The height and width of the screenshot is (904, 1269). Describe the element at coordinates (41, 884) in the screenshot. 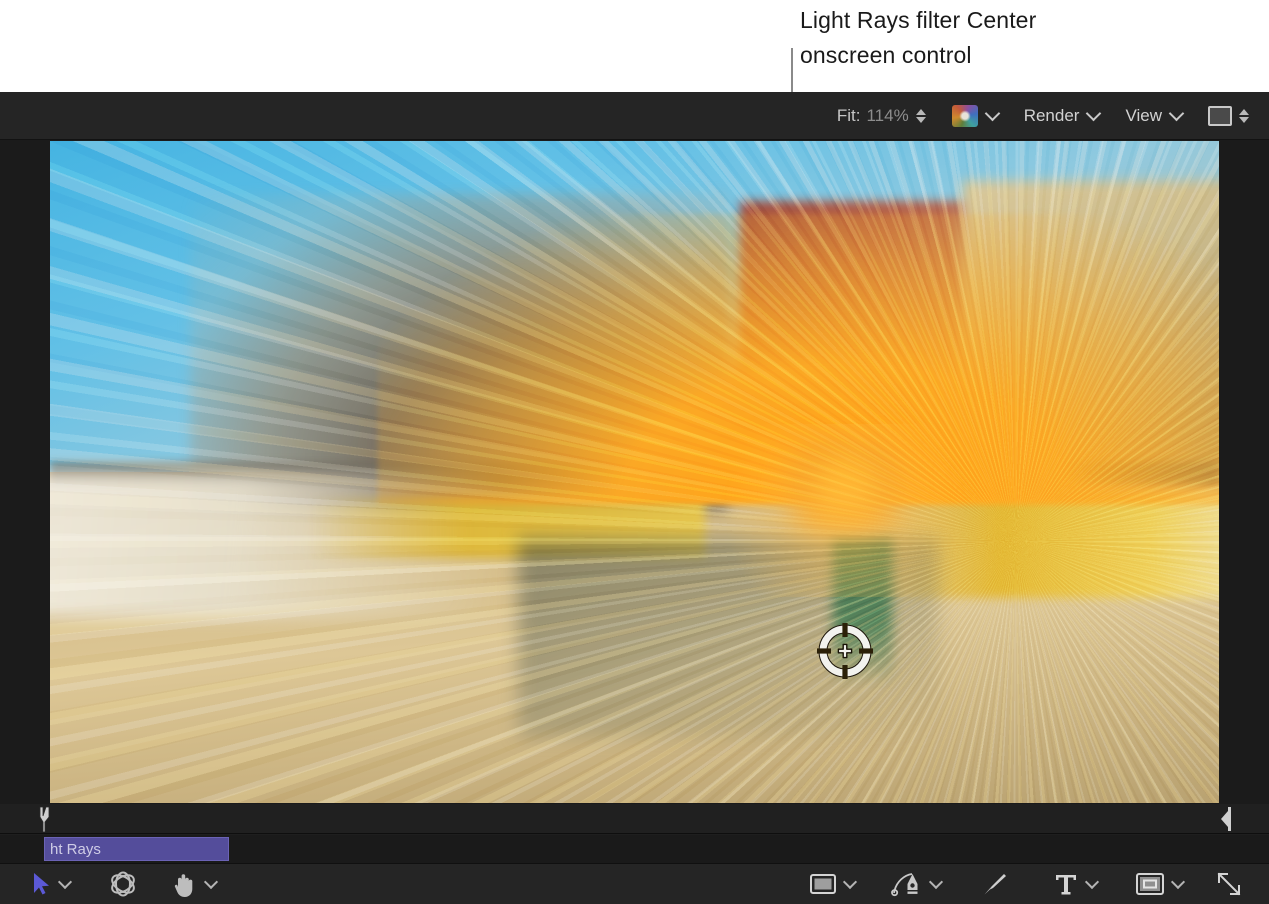

I see `arrow-cursor-icon` at that location.